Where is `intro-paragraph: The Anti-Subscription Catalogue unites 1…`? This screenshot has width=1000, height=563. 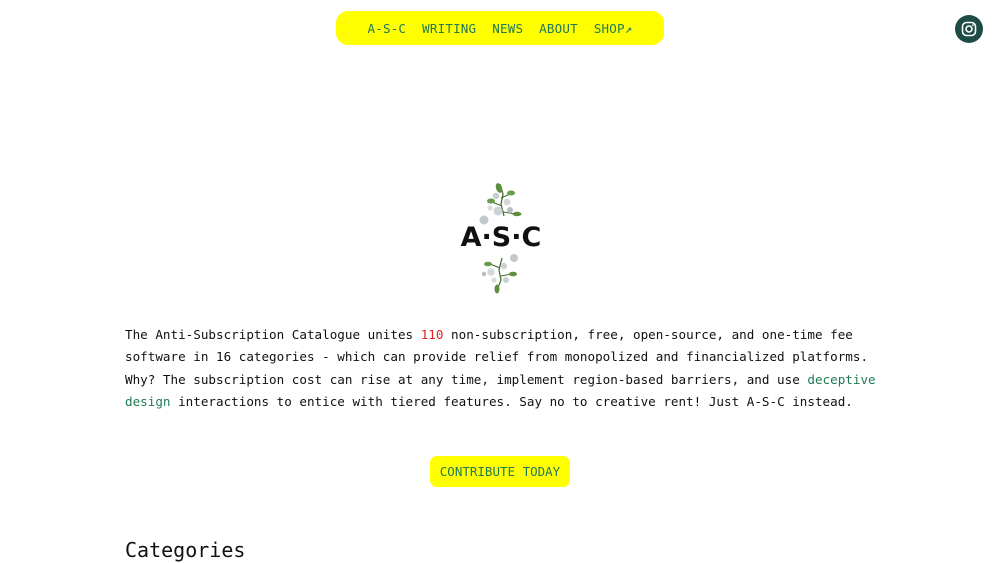 intro-paragraph: The Anti-Subscription Catalogue unites 1… is located at coordinates (505, 368).